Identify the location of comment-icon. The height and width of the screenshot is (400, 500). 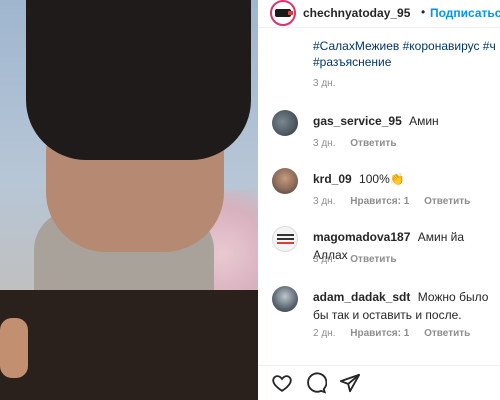
(316, 383).